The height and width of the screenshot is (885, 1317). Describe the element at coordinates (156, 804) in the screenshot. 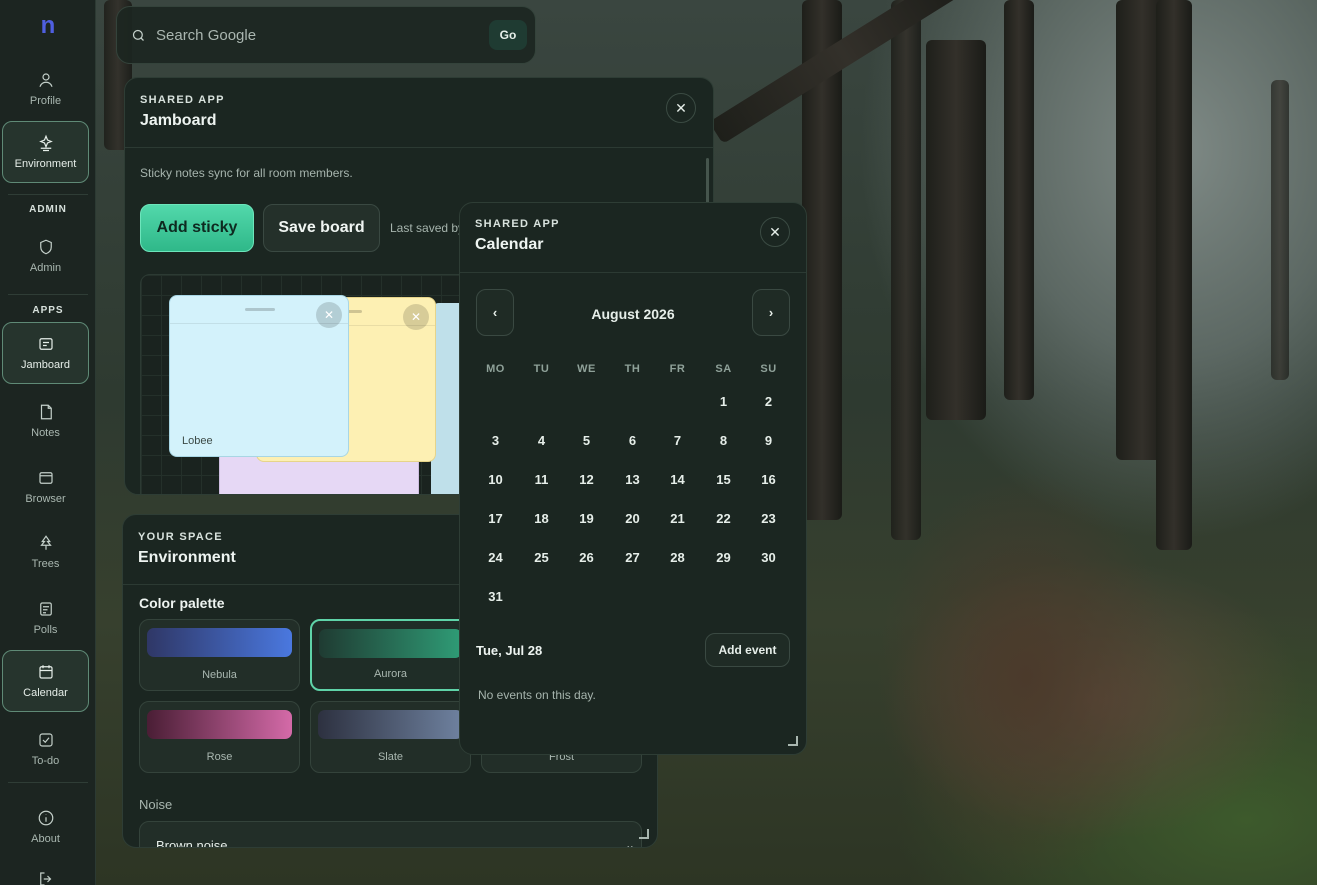

I see `noise-label: Noise` at that location.